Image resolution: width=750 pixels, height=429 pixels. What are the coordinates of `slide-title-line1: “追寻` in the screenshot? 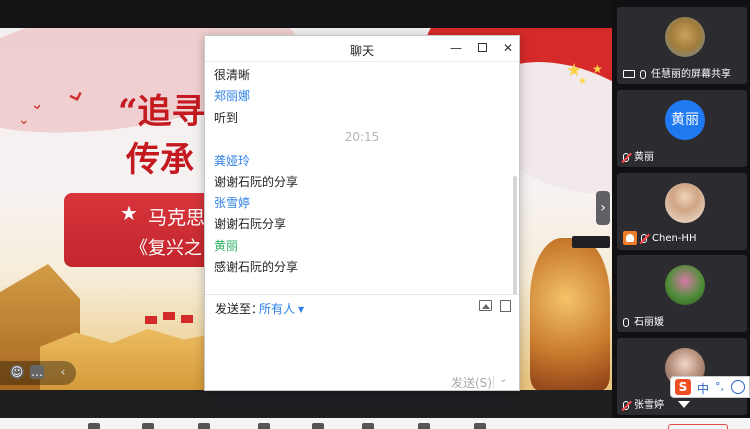 It's located at (162, 112).